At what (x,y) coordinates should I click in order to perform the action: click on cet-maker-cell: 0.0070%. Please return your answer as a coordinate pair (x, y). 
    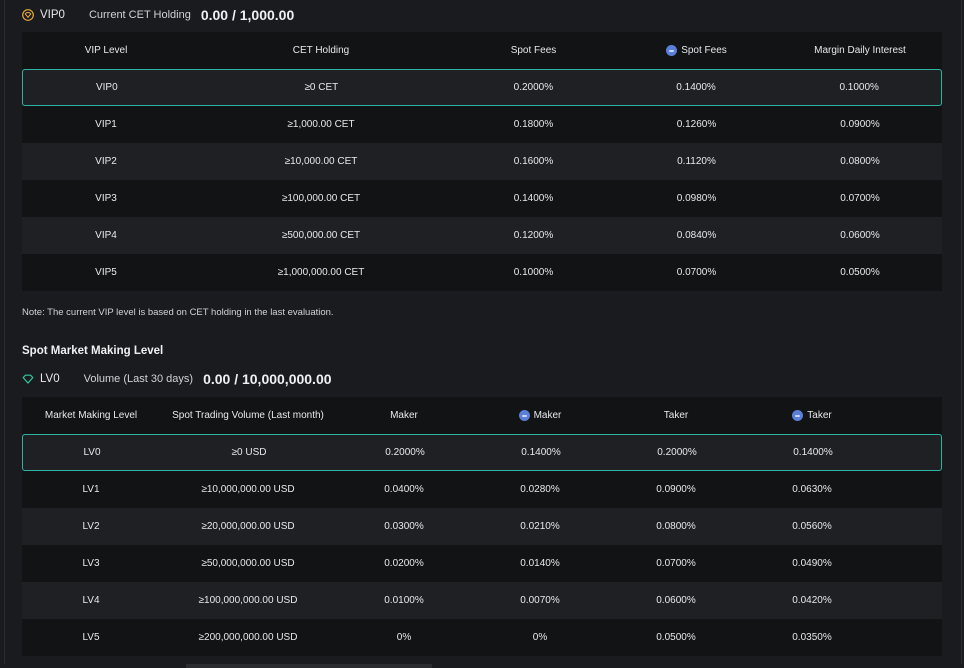
    Looking at the image, I should click on (540, 600).